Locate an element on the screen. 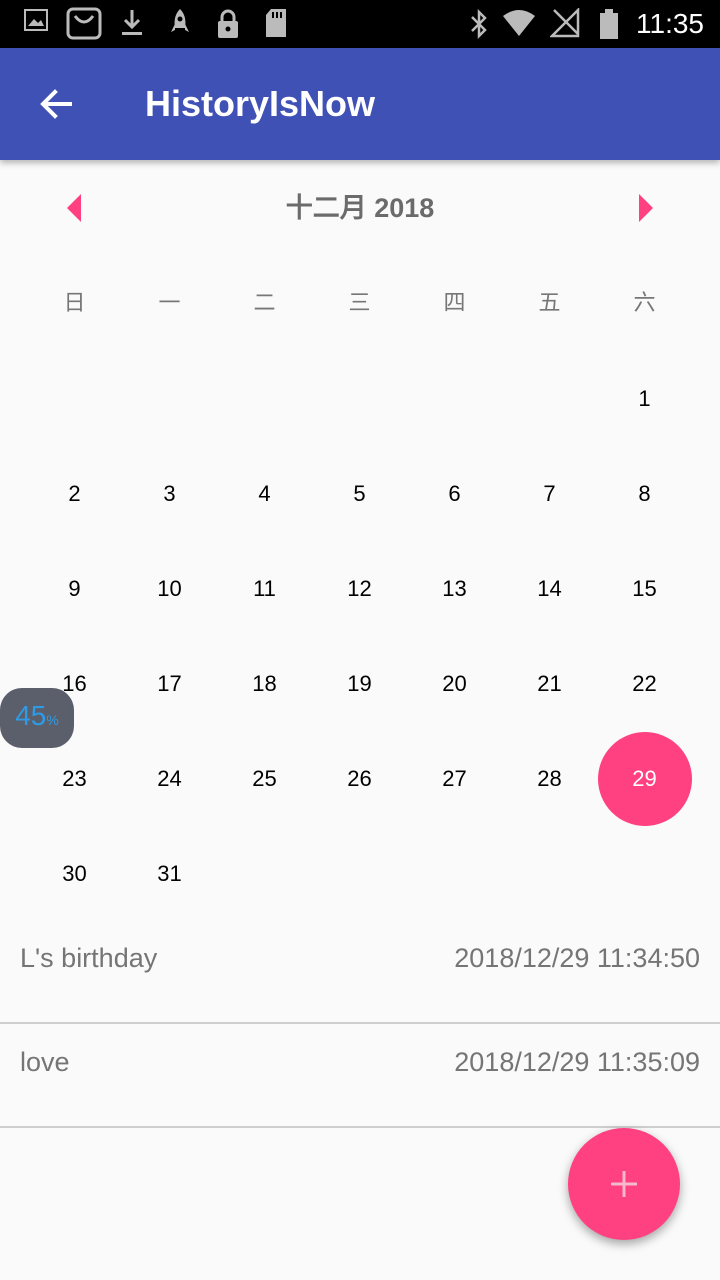  calendar-day: 25 is located at coordinates (264, 778).